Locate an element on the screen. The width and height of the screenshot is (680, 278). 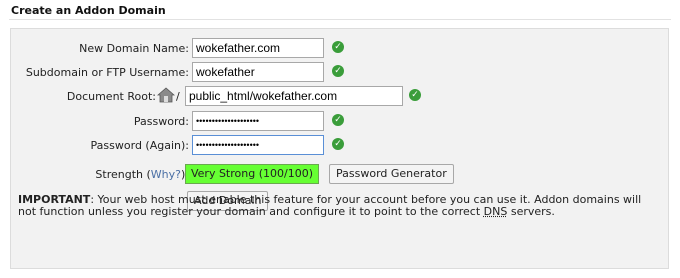
important-text-end: servers. is located at coordinates (531, 211).